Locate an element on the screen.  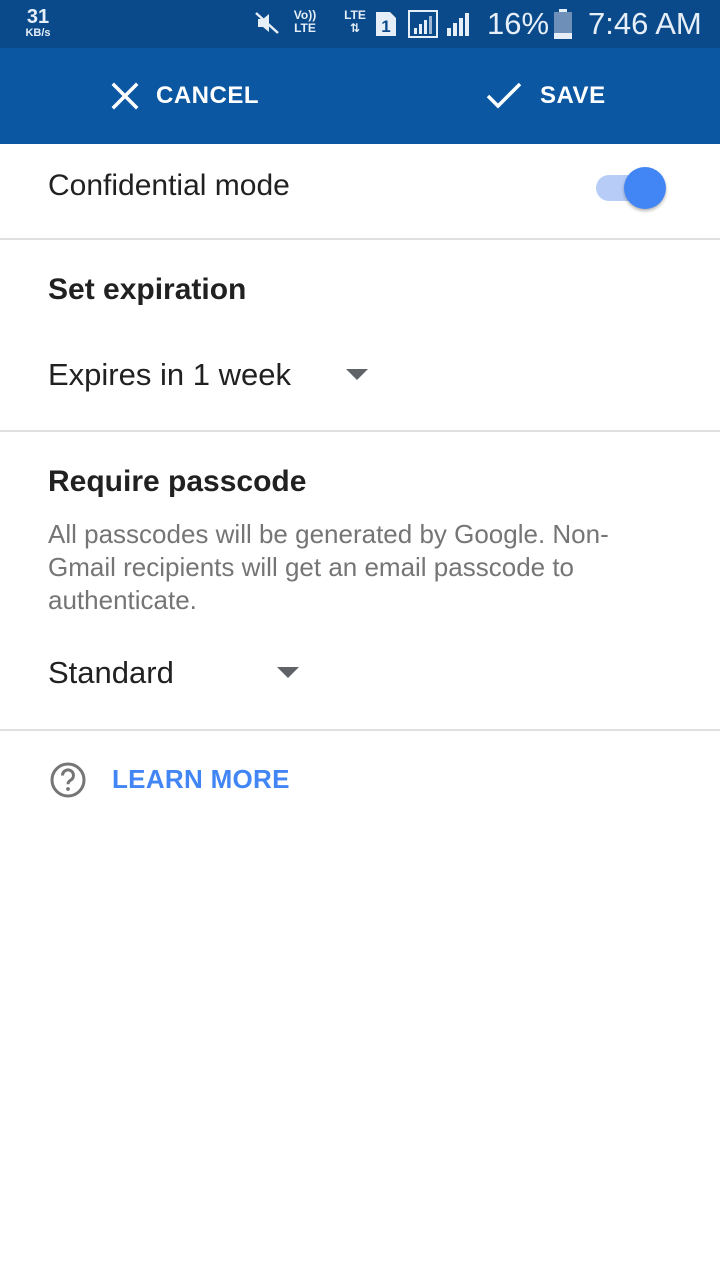
cancel-button: CANCEL is located at coordinates (184, 96).